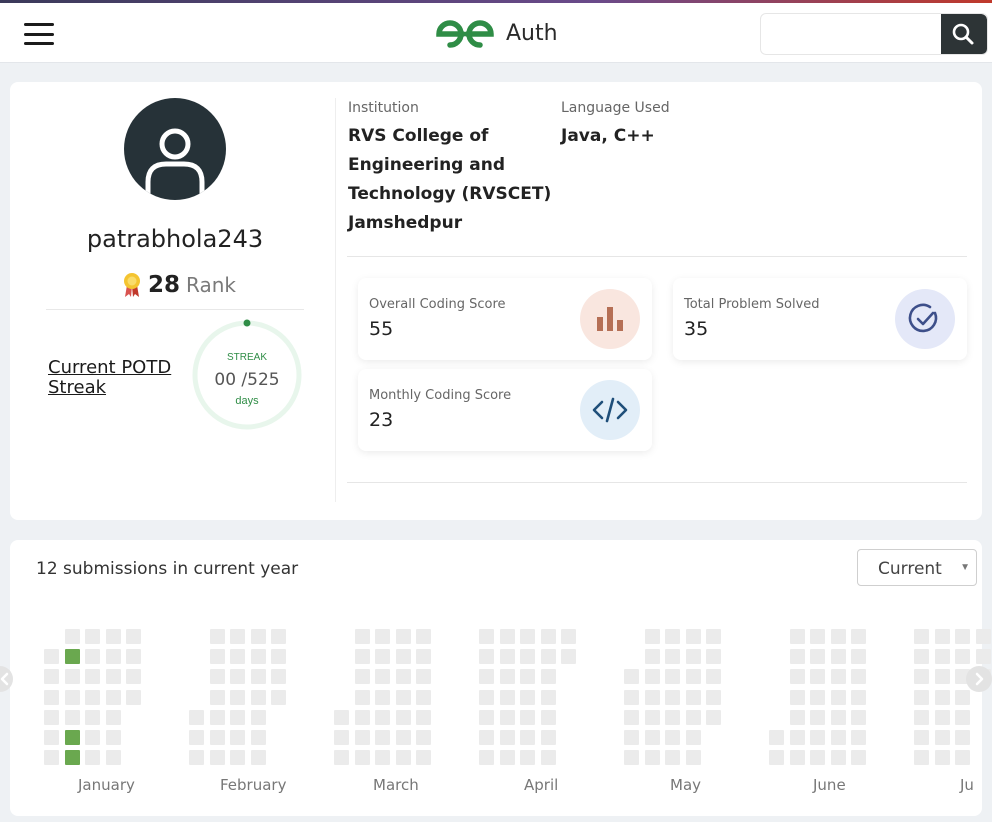 Image resolution: width=992 pixels, height=822 pixels. I want to click on overall-score-card: Overall Coding Score 55, so click(505, 319).